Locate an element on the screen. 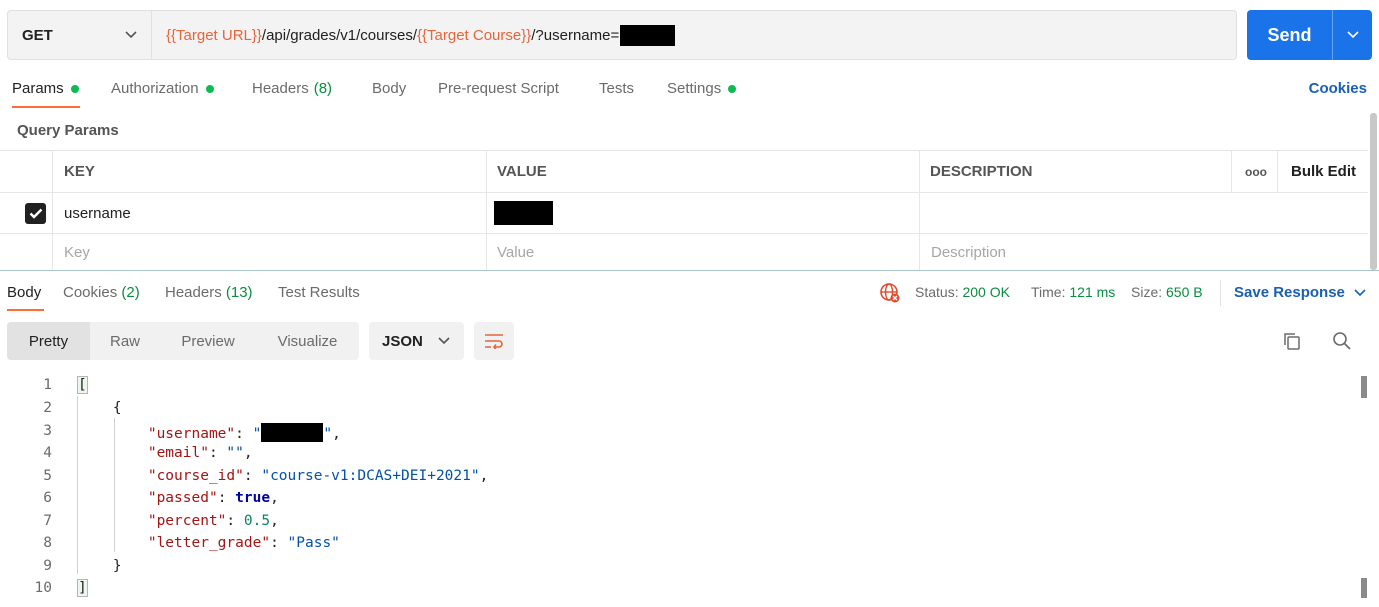 The width and height of the screenshot is (1379, 607). new-key-input: Key is located at coordinates (77, 252).